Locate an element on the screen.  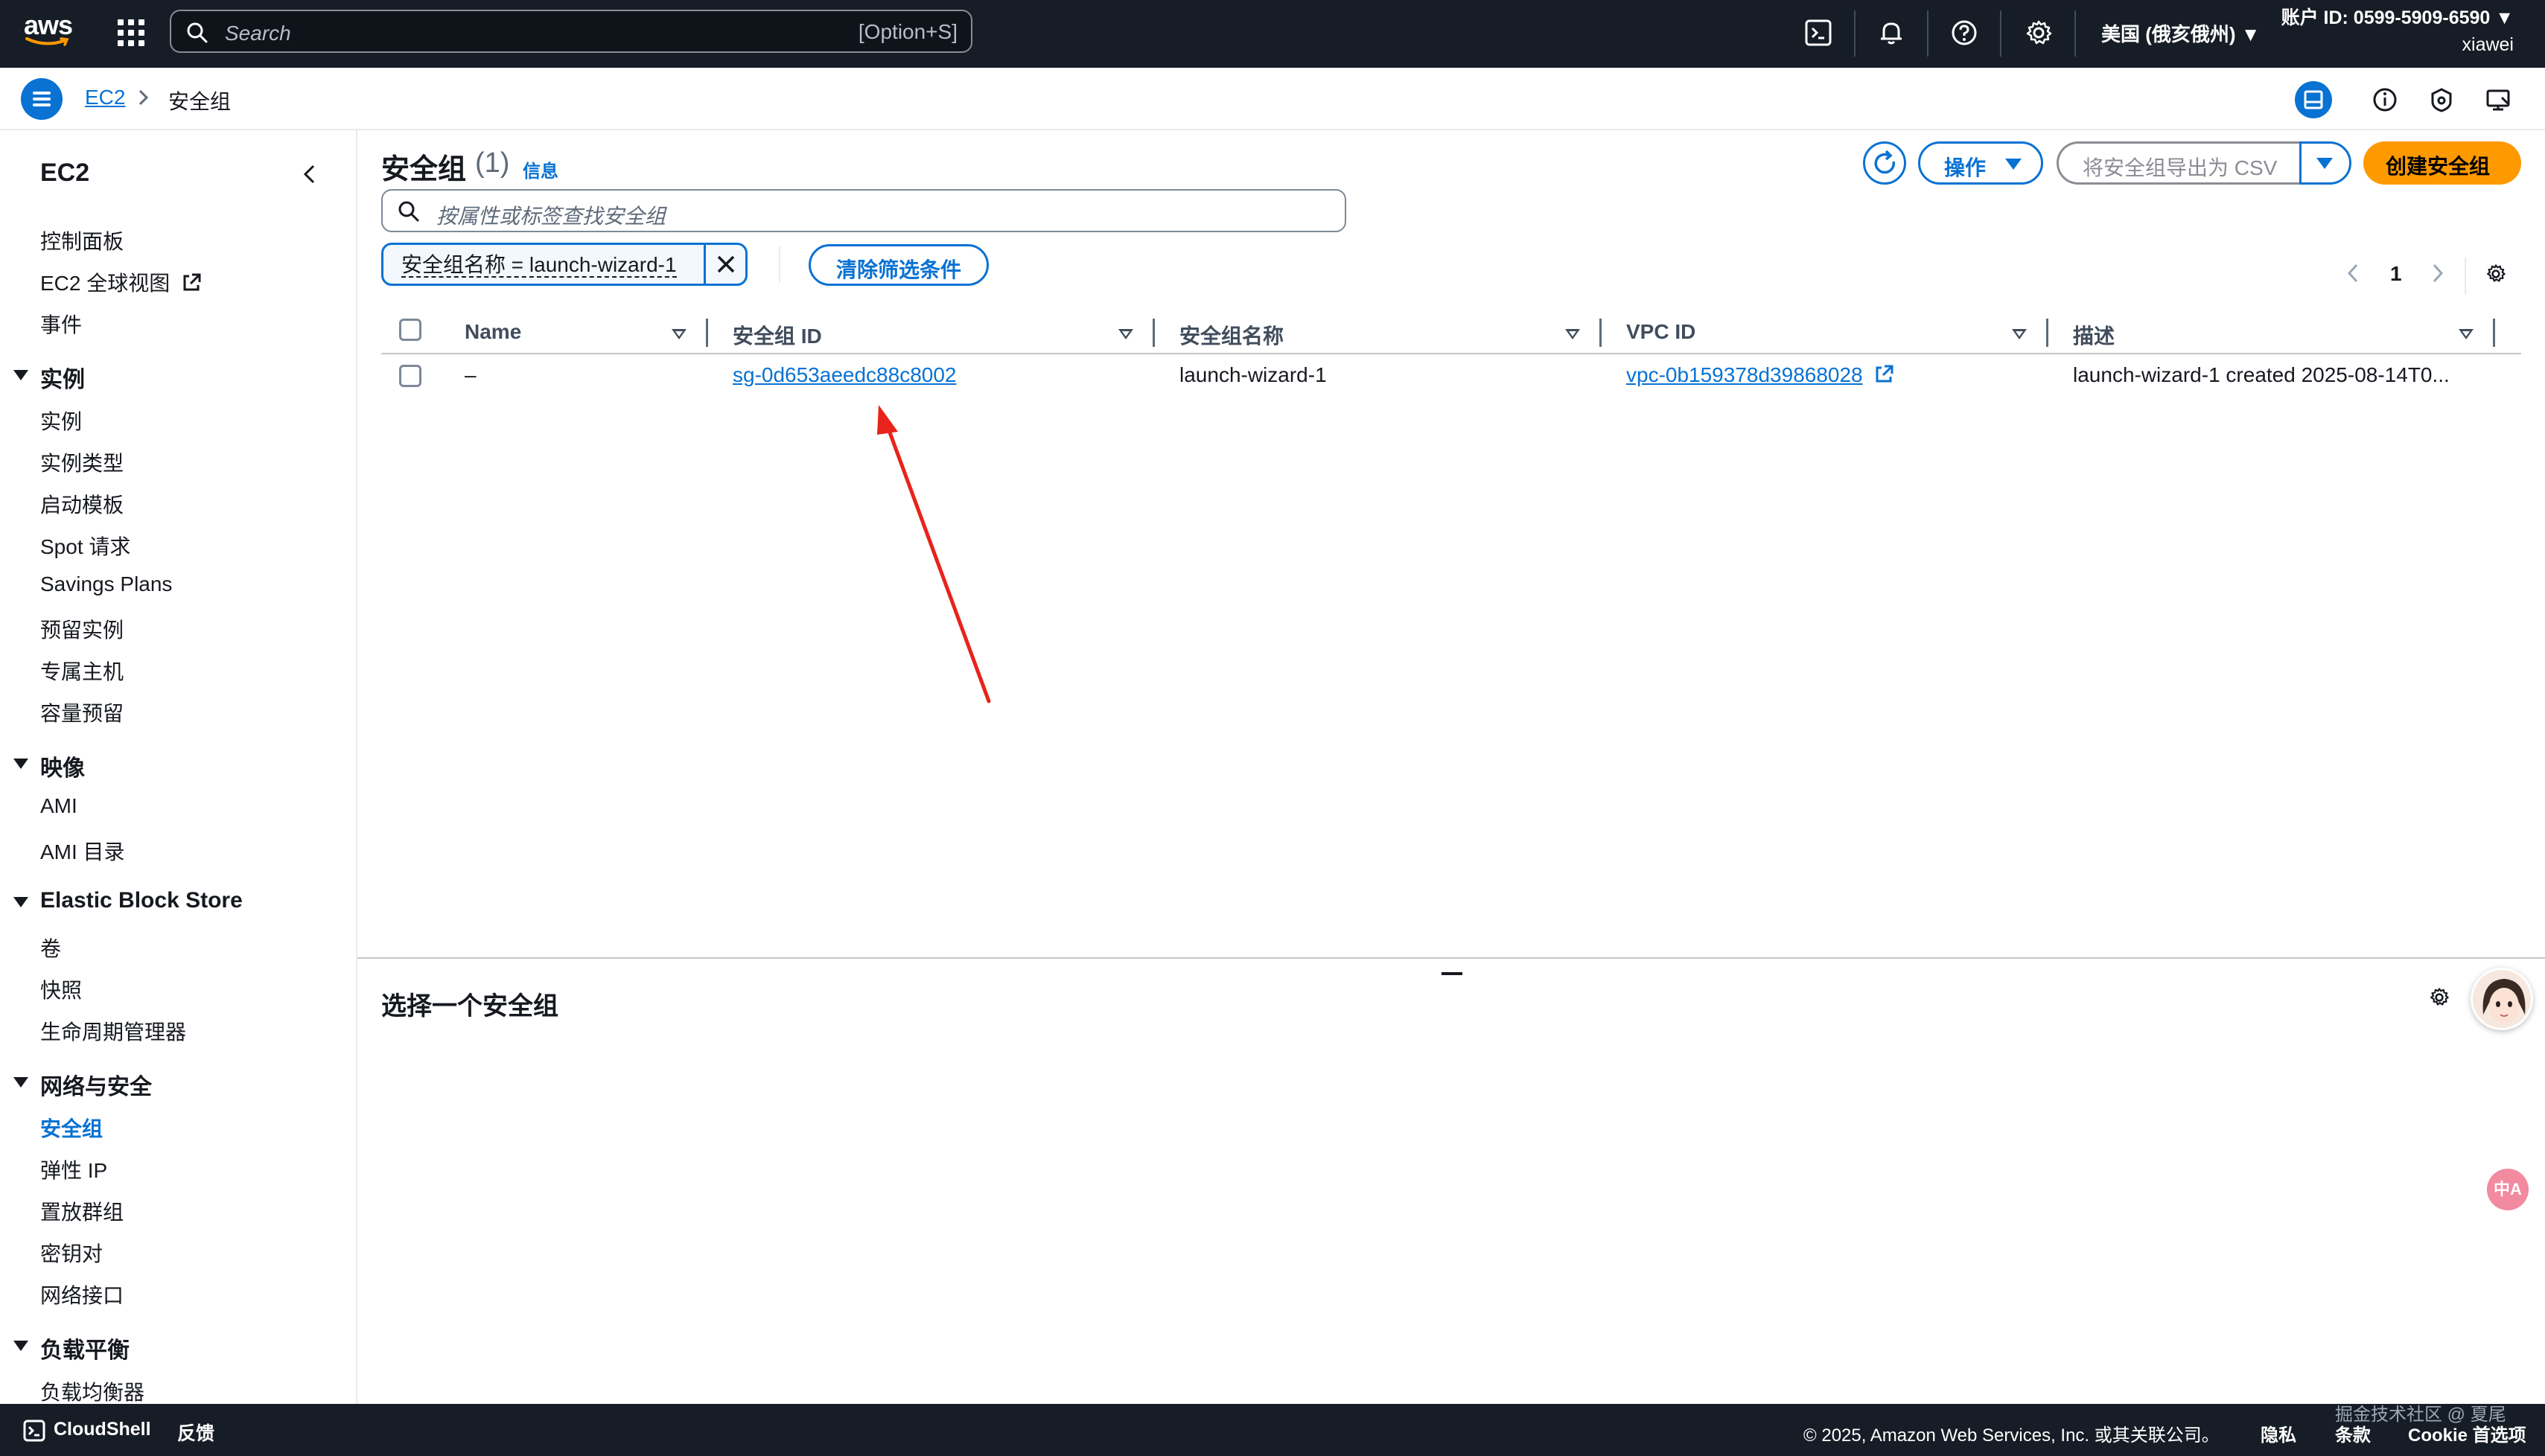
refresh-icon is located at coordinates (1885, 162).